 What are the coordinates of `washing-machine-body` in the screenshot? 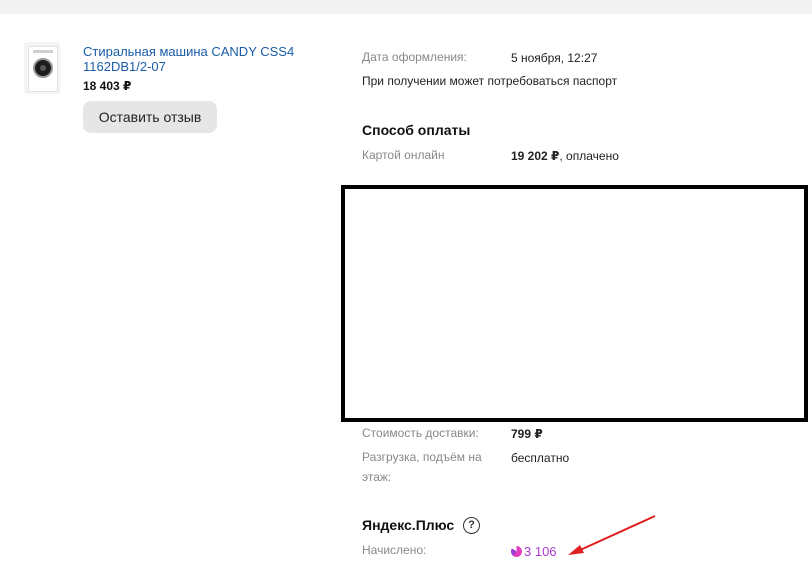 It's located at (43, 69).